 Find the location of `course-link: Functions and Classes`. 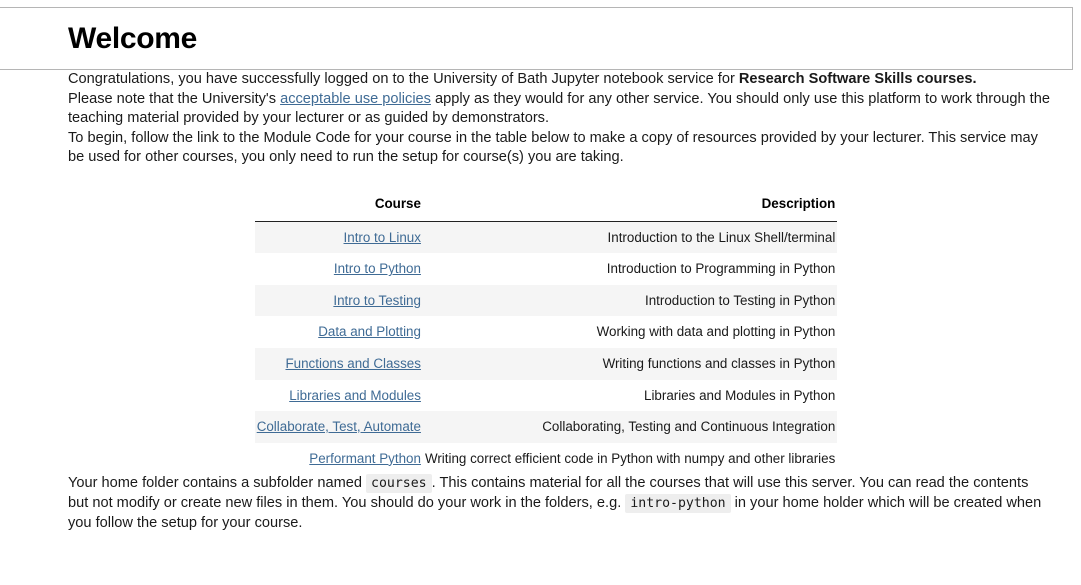

course-link: Functions and Classes is located at coordinates (352, 363).